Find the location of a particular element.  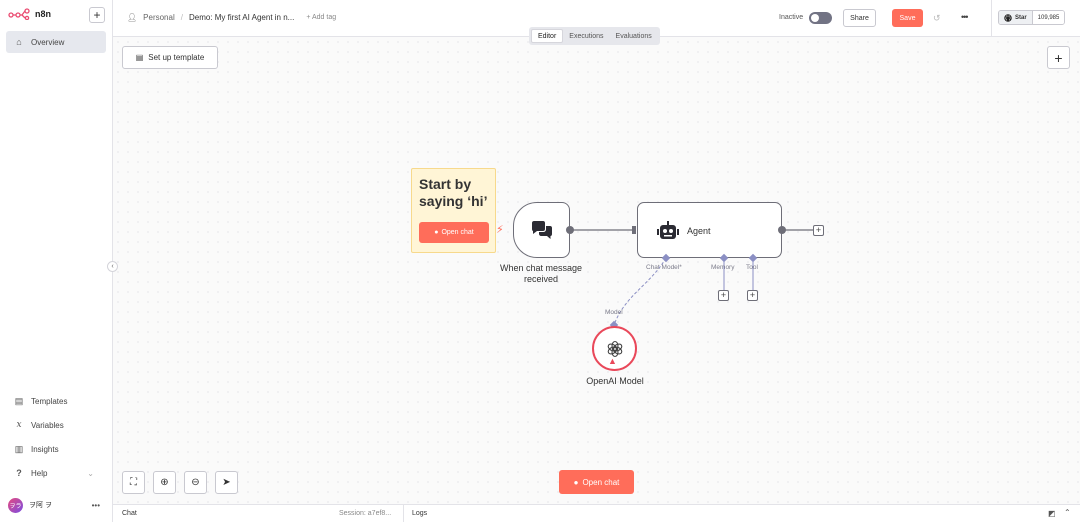

zoom-in-icon: ⊕ is located at coordinates (164, 482).